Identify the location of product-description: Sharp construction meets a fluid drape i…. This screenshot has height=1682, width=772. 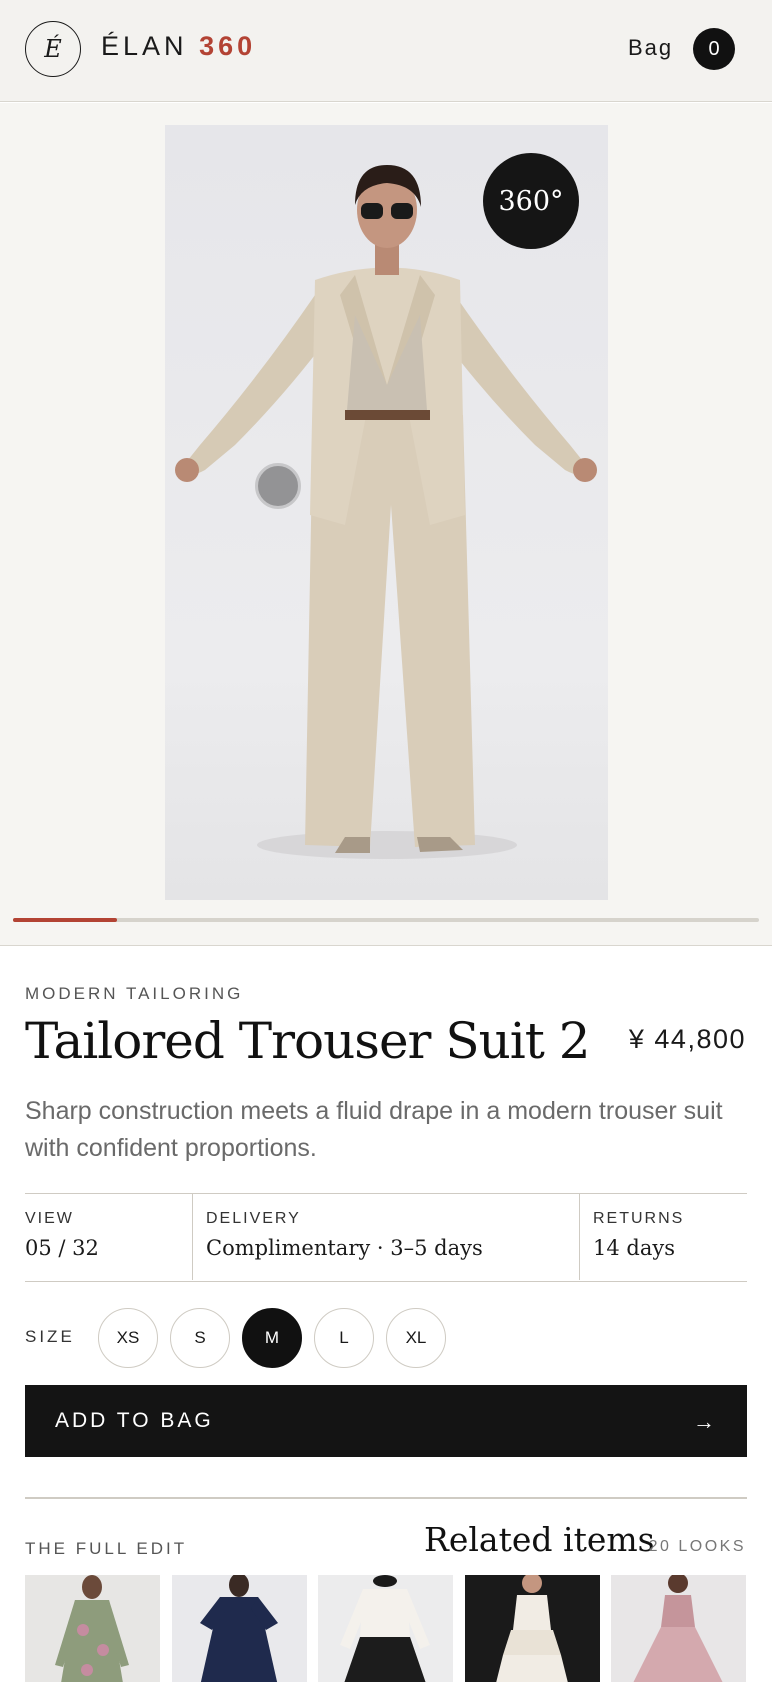
(374, 1129).